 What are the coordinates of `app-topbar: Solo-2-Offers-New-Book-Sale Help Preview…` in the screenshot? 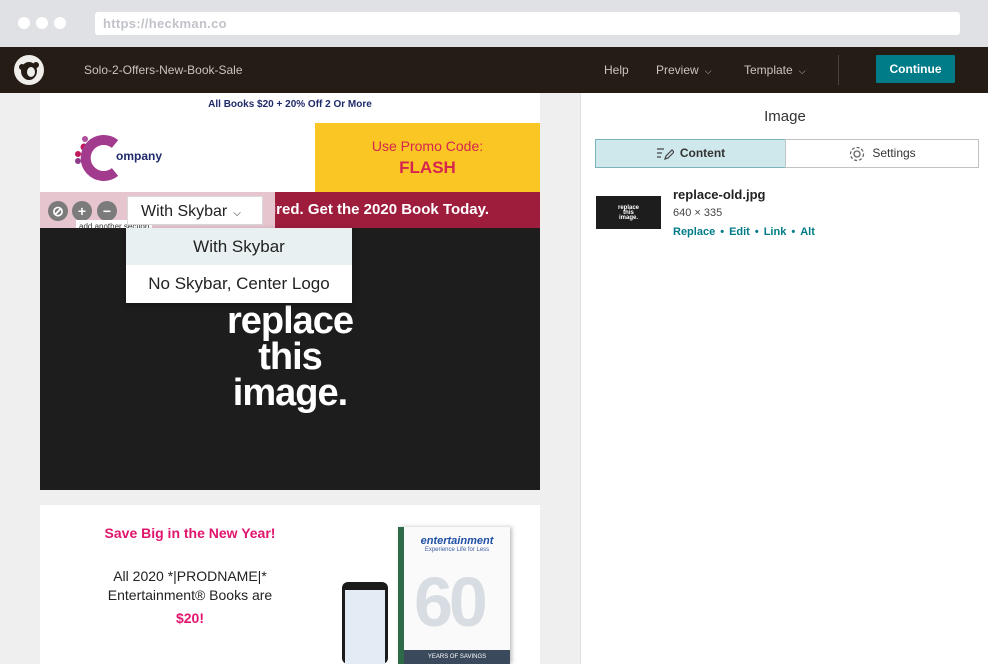 It's located at (494, 70).